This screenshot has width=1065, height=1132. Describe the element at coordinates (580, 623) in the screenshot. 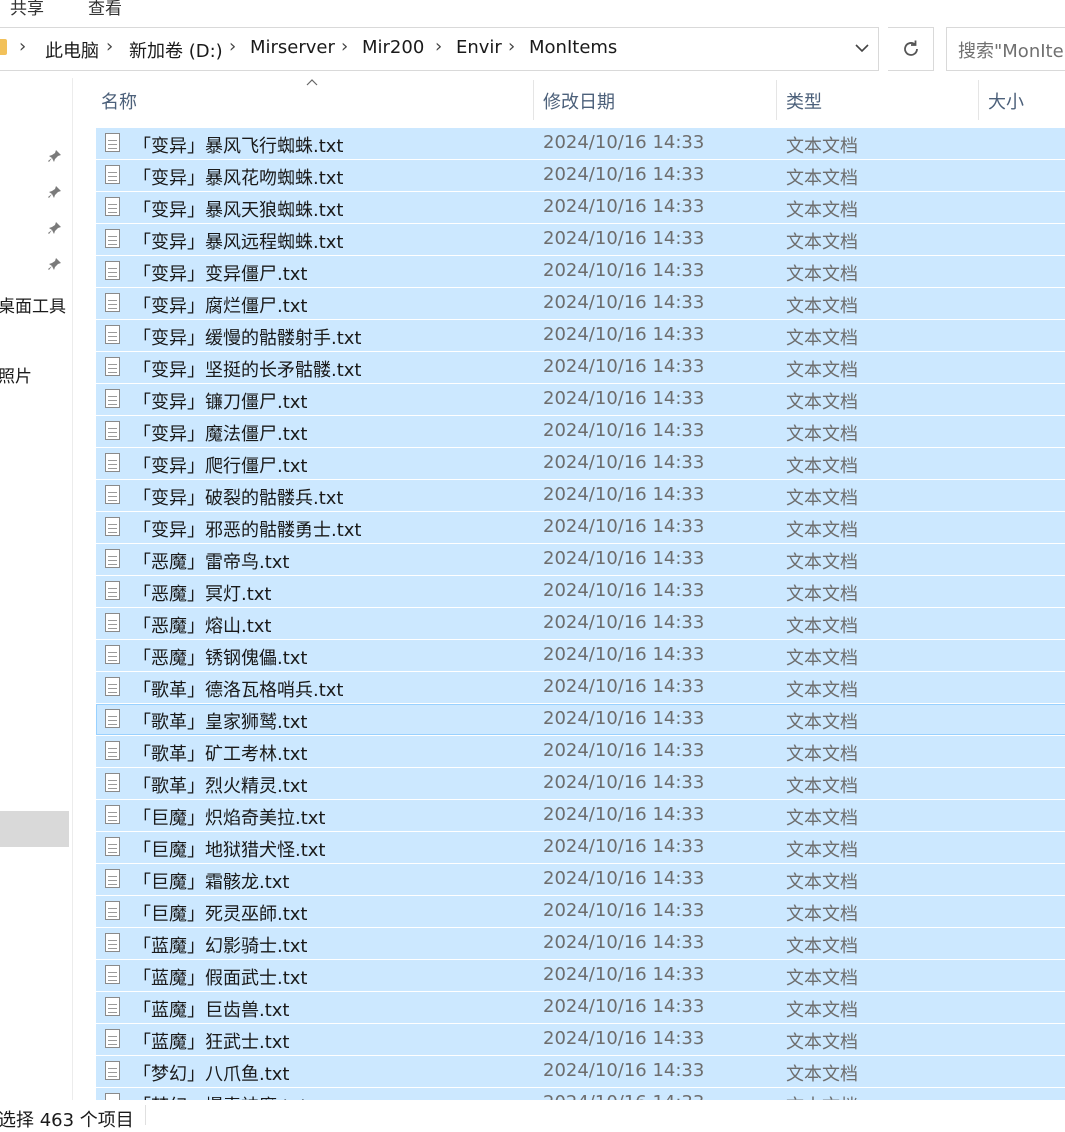

I see `file-row: 「恶魔」熔山.txt 2024/10/16 14:33 文本文档` at that location.